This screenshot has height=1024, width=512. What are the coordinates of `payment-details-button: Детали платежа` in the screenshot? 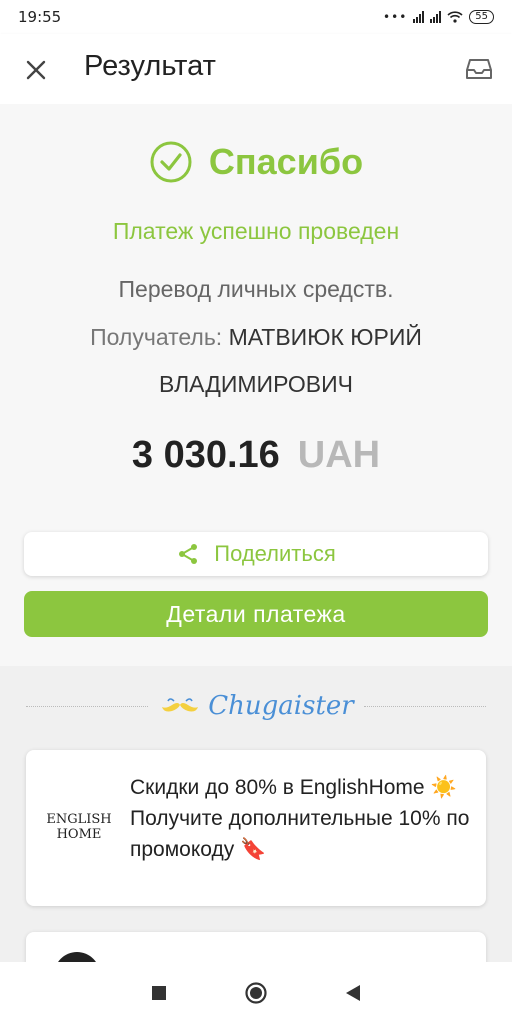 It's located at (256, 614).